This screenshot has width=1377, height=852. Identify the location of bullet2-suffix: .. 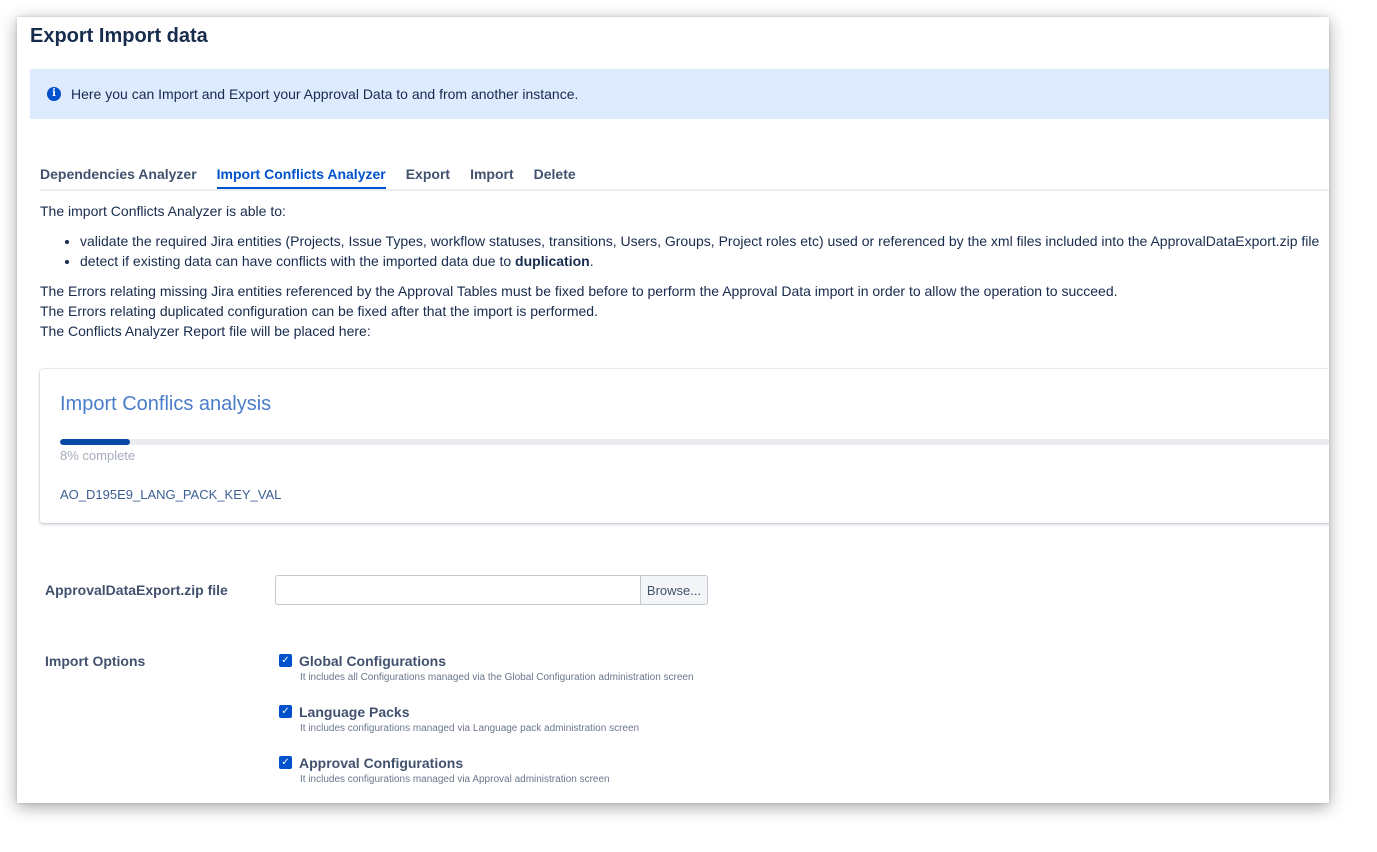
(591, 261).